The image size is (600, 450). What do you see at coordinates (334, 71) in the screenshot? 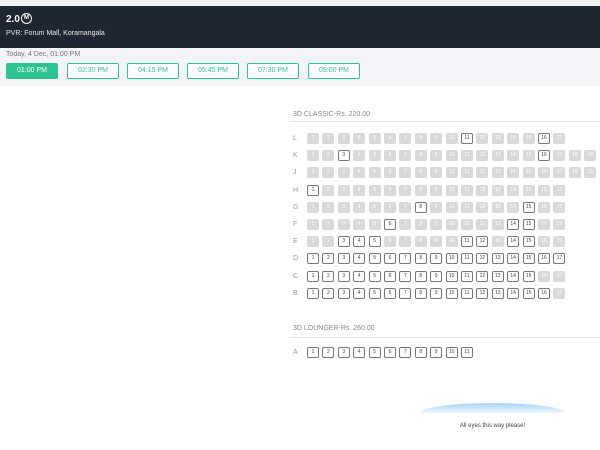
I see `showtime-button: 09:00 PM` at bounding box center [334, 71].